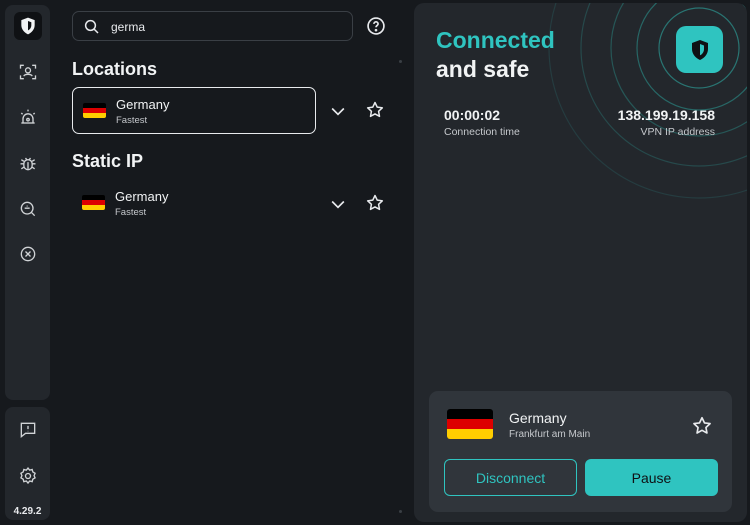 The height and width of the screenshot is (525, 750). I want to click on feedback-icon, so click(28, 430).